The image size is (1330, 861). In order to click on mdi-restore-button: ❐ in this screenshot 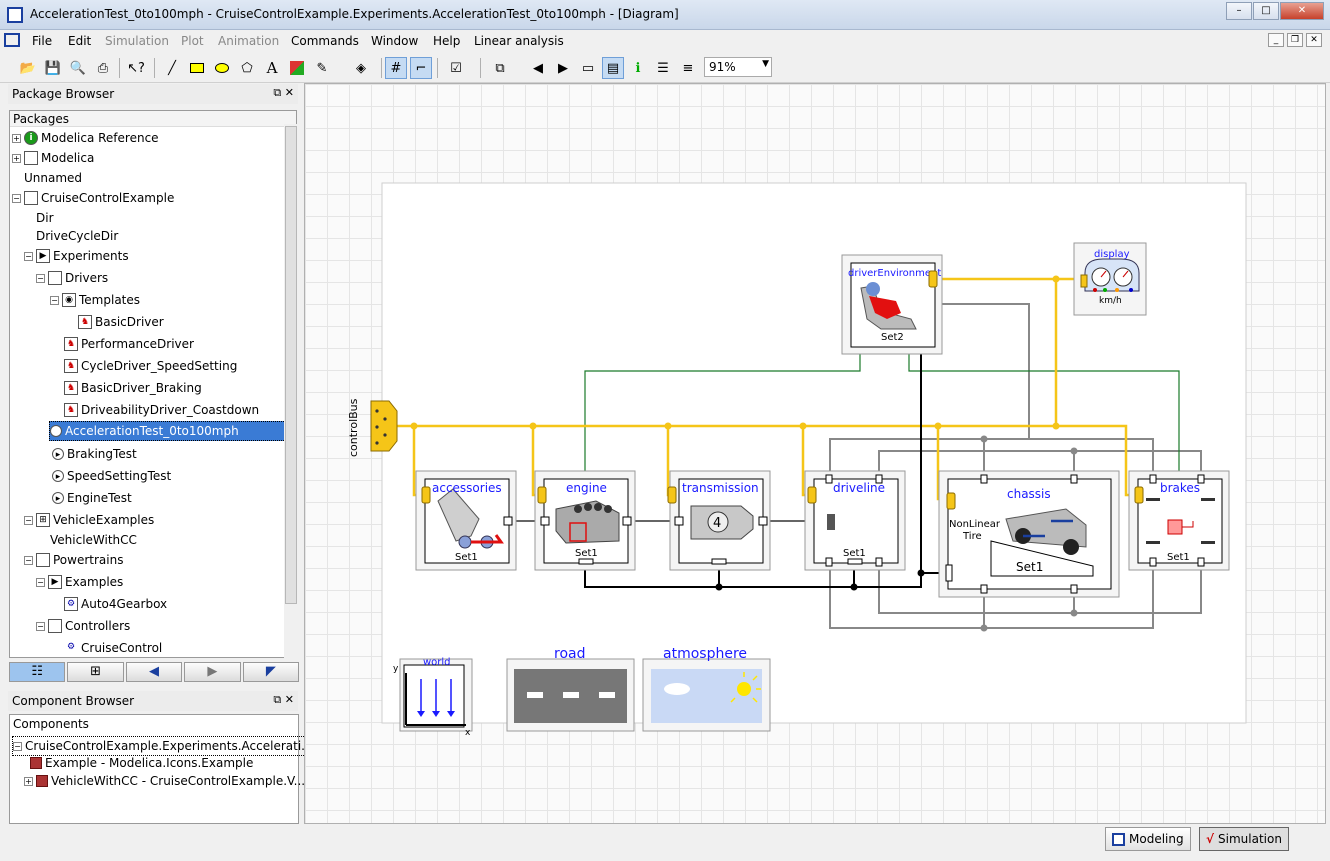, I will do `click(1295, 40)`.